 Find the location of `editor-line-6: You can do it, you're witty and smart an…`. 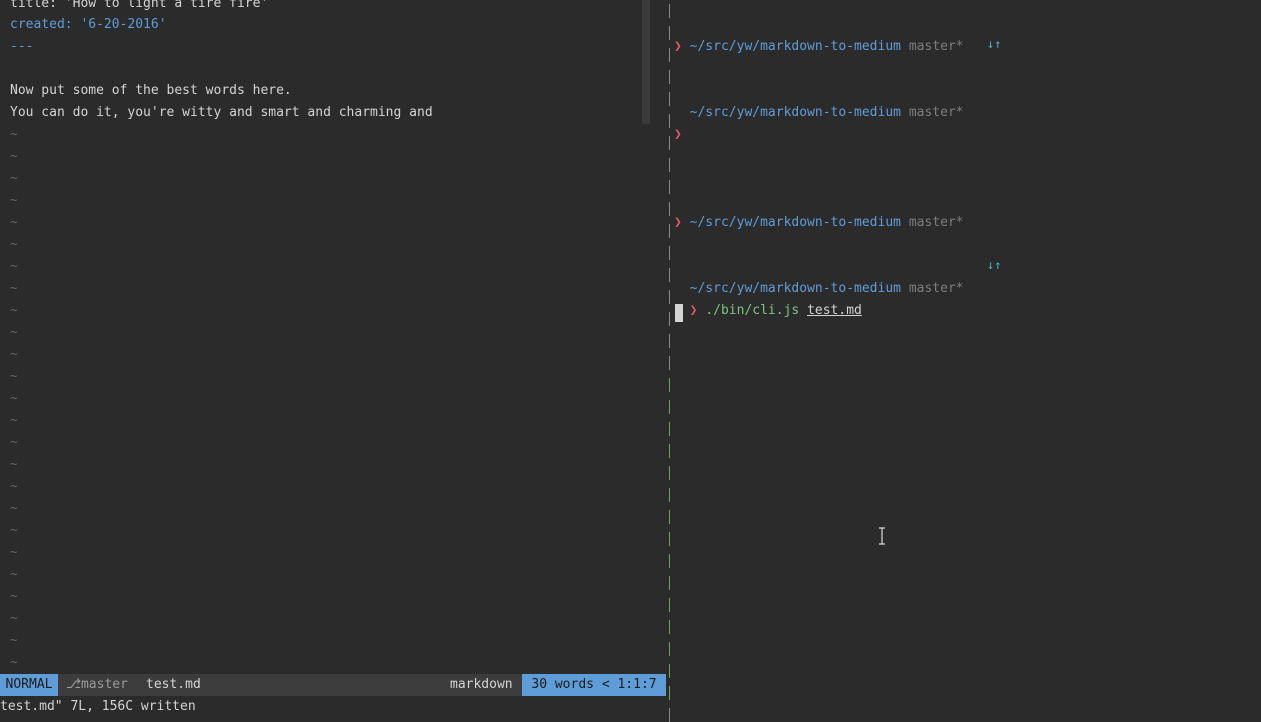

editor-line-6: You can do it, you're witty and smart an… is located at coordinates (221, 112).